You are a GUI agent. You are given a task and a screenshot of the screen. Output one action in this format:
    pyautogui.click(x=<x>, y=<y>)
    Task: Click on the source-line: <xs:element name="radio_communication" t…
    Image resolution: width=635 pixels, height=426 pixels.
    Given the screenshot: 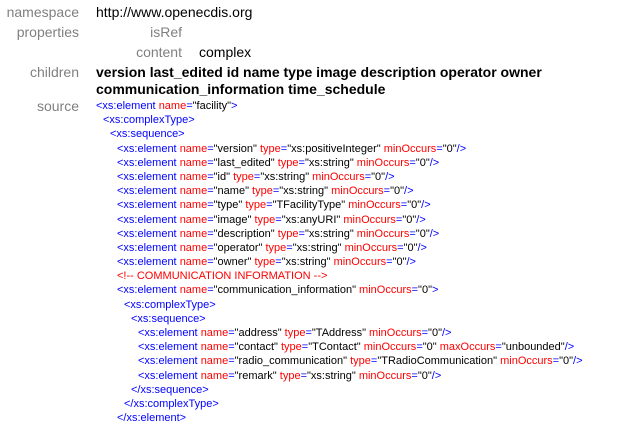 What is the action you would take?
    pyautogui.click(x=360, y=361)
    